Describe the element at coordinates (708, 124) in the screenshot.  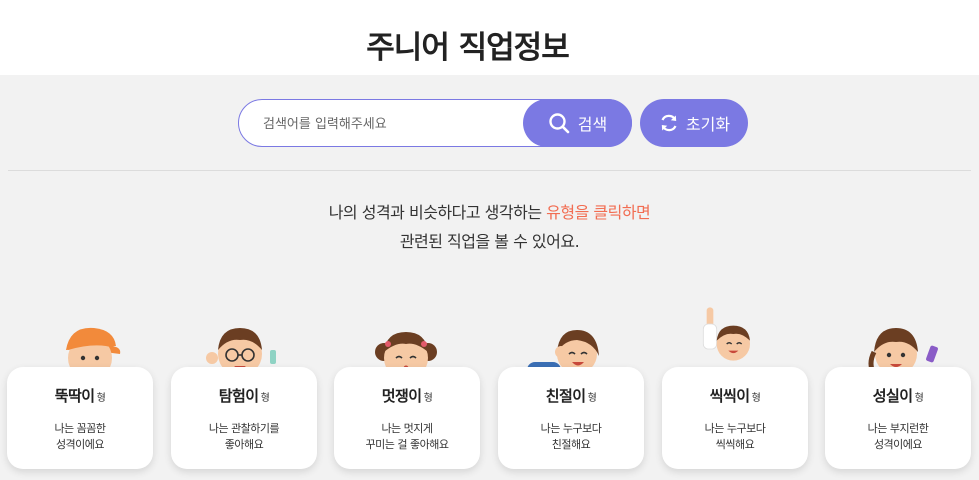
I see `reset-button-label: 초기화` at that location.